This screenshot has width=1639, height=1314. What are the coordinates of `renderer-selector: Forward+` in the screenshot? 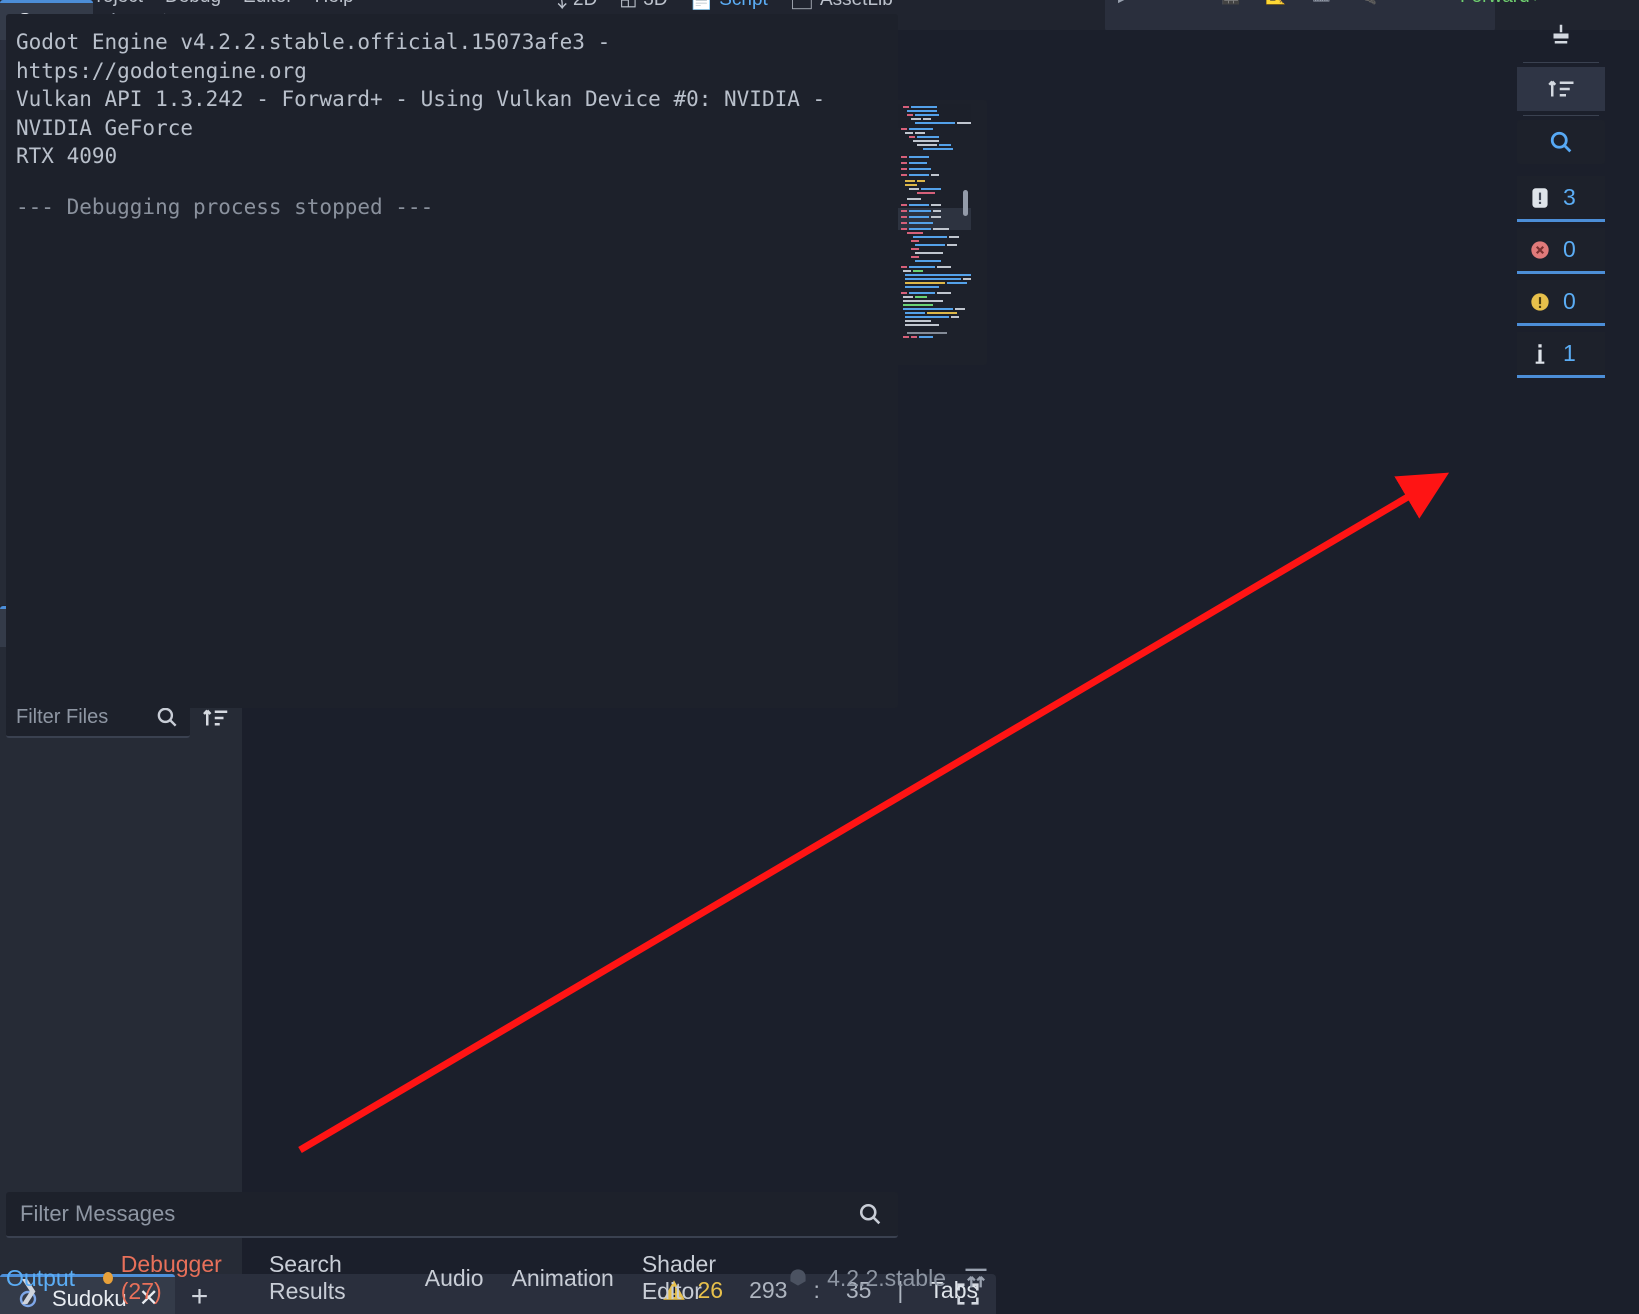 It's located at (1500, 4).